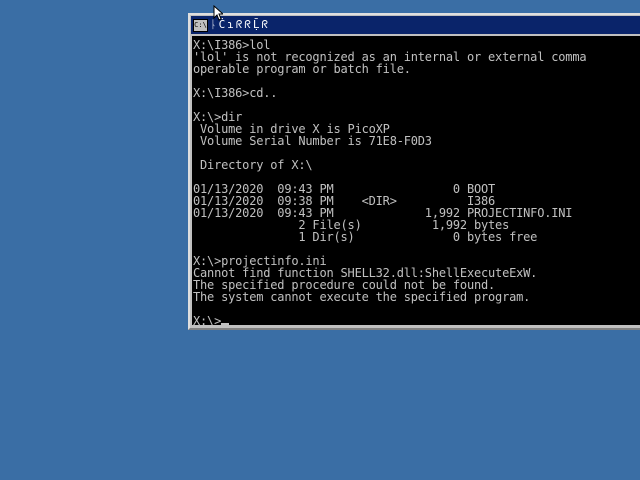 This screenshot has height=480, width=640. I want to click on prompt-line: X:\>, so click(389, 320).